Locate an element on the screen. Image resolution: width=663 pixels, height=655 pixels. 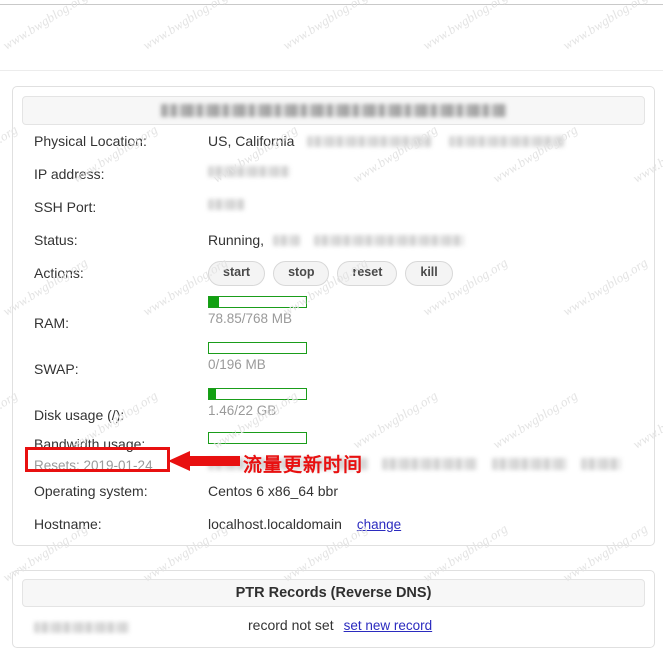
annotation-arrow-icon is located at coordinates (204, 461).